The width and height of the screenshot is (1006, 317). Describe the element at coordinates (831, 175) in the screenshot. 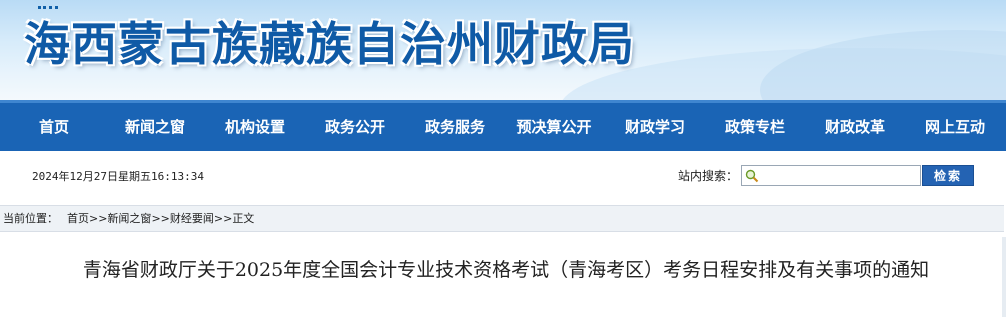

I see `search-input` at that location.